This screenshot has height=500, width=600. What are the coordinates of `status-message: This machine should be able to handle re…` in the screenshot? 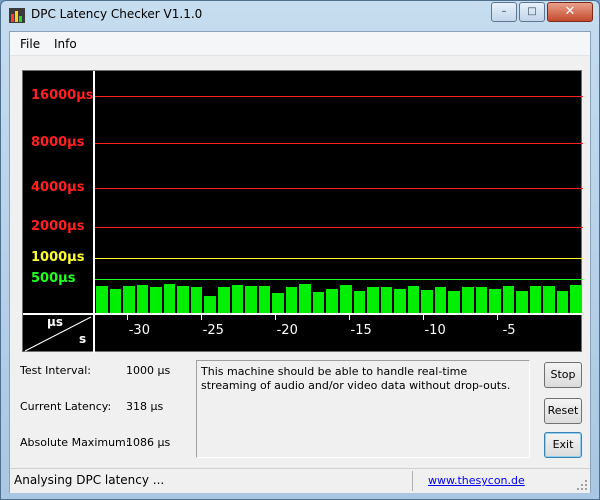 It's located at (363, 409).